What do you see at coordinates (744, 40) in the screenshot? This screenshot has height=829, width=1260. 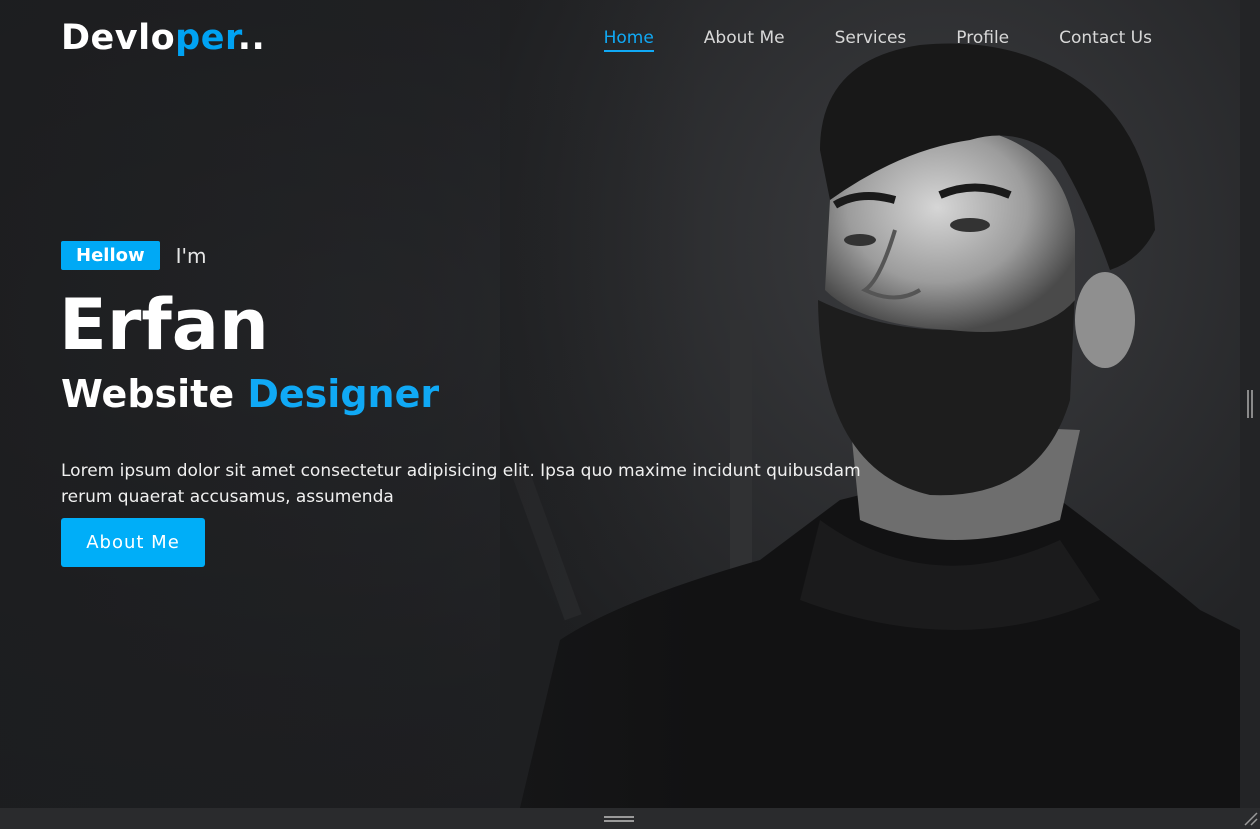 I see `nav-link-about-me: About Me` at bounding box center [744, 40].